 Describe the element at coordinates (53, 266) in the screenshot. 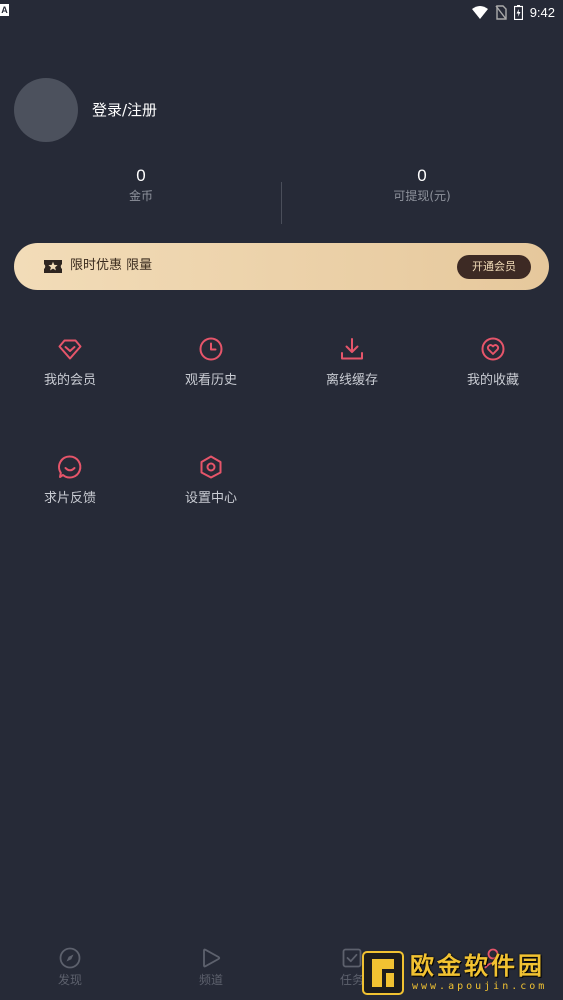

I see `ticket-star-icon` at that location.